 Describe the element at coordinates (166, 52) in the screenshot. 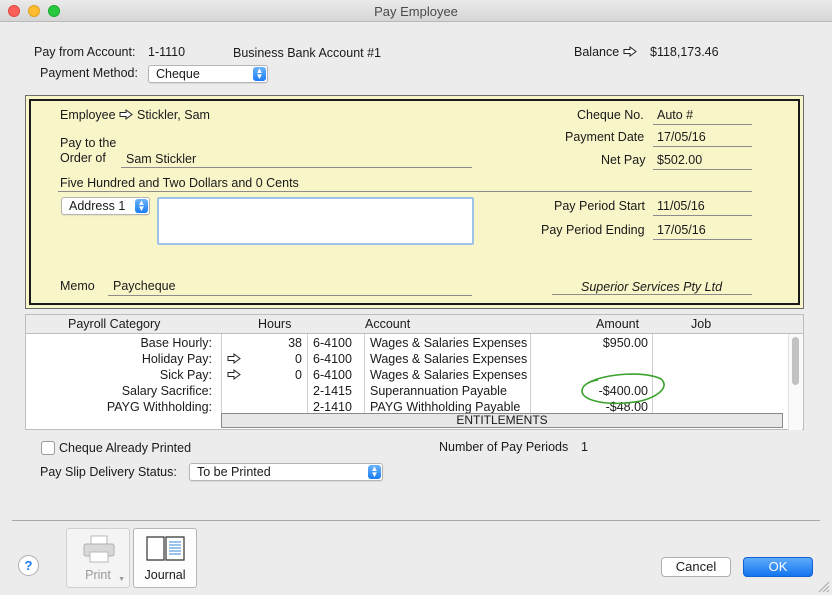

I see `account-number: 1-1110` at that location.